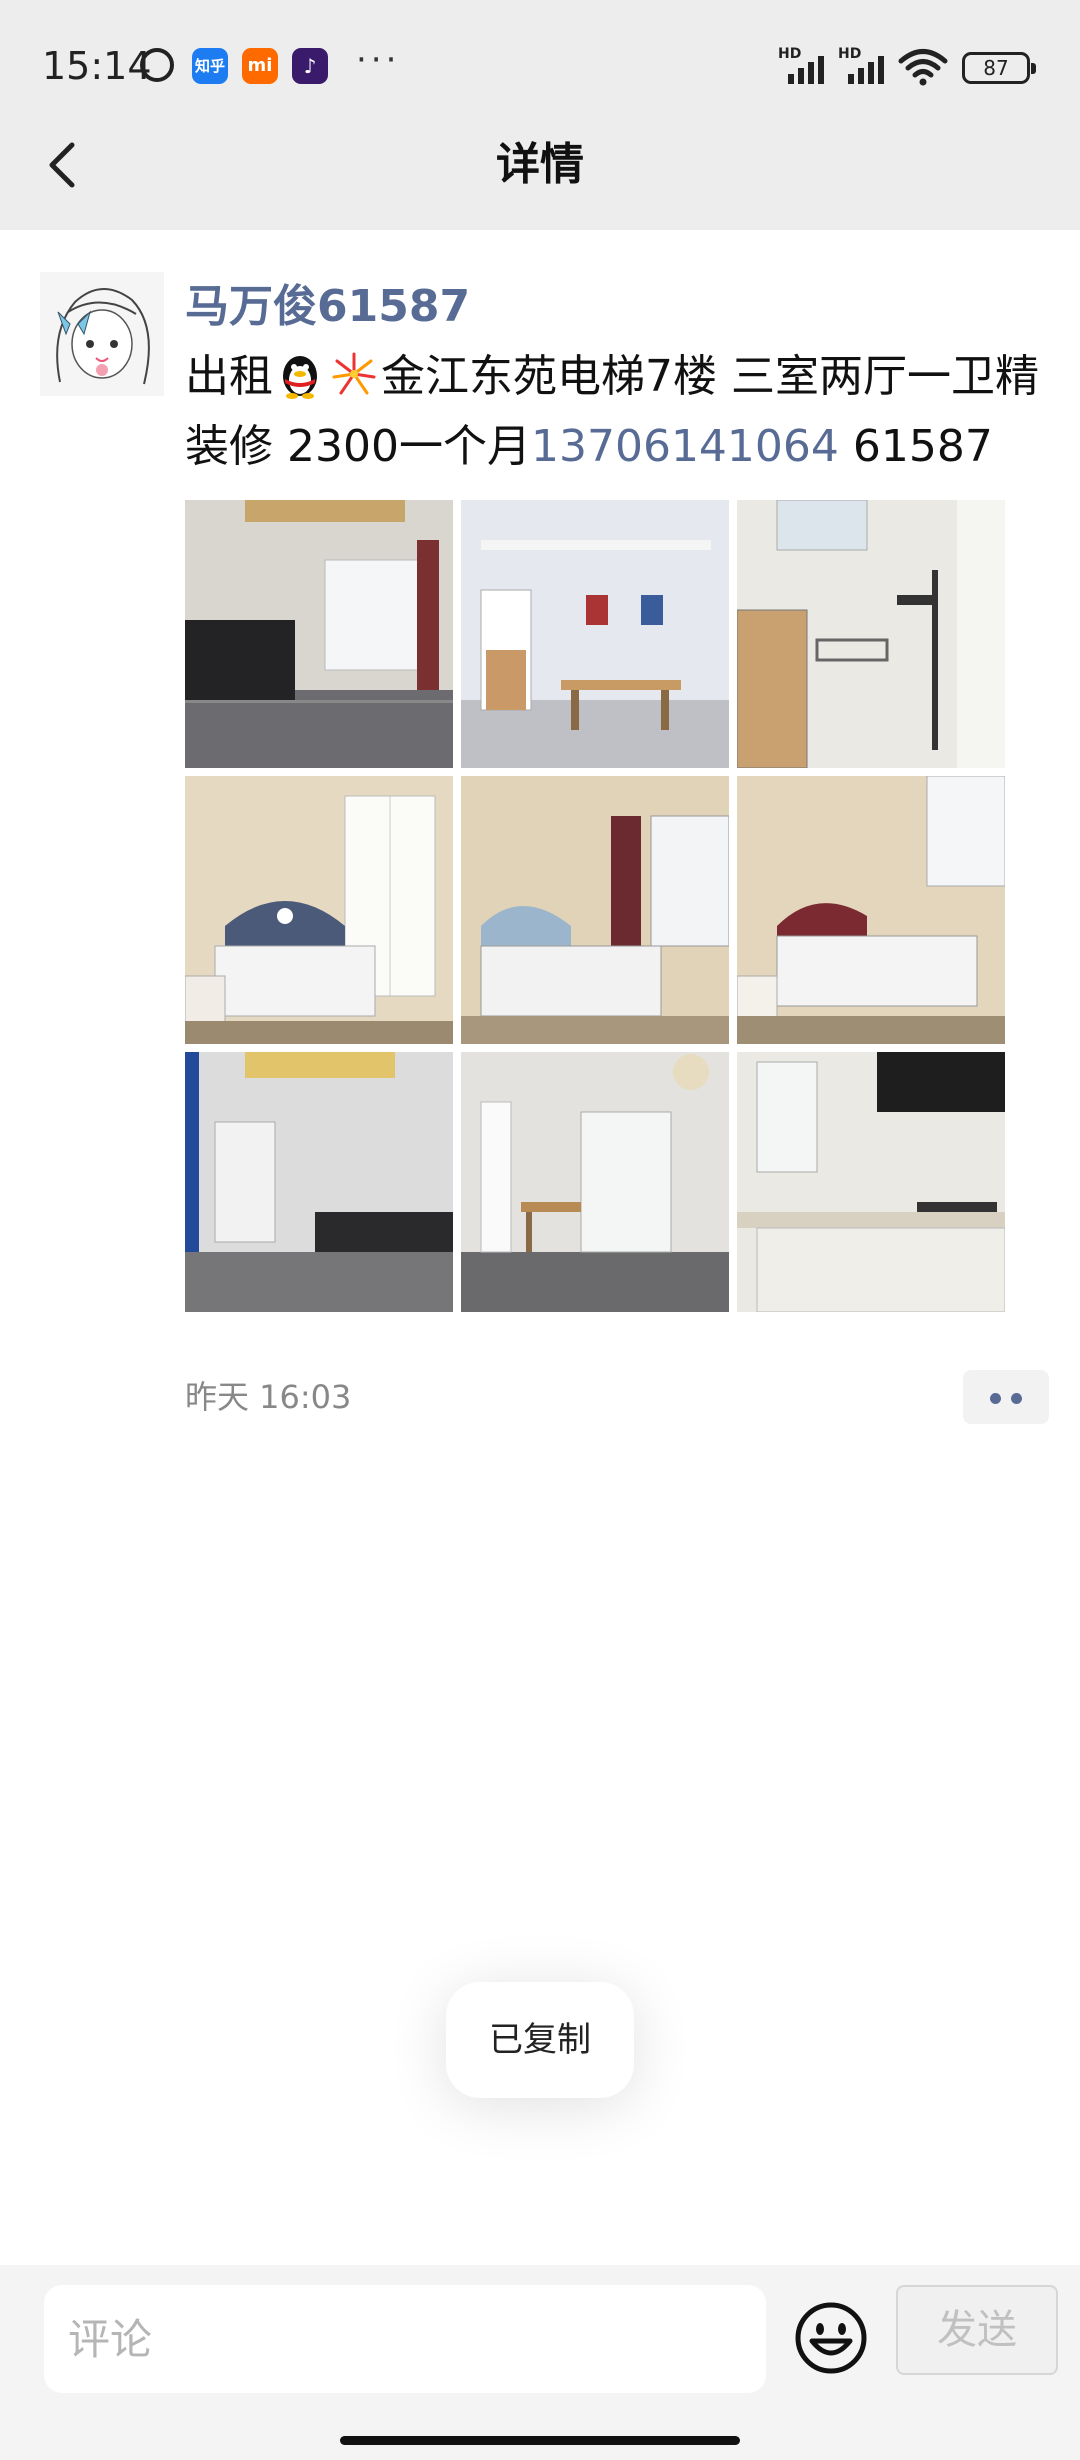  What do you see at coordinates (866, 65) in the screenshot?
I see `signal-icon-2: HD` at bounding box center [866, 65].